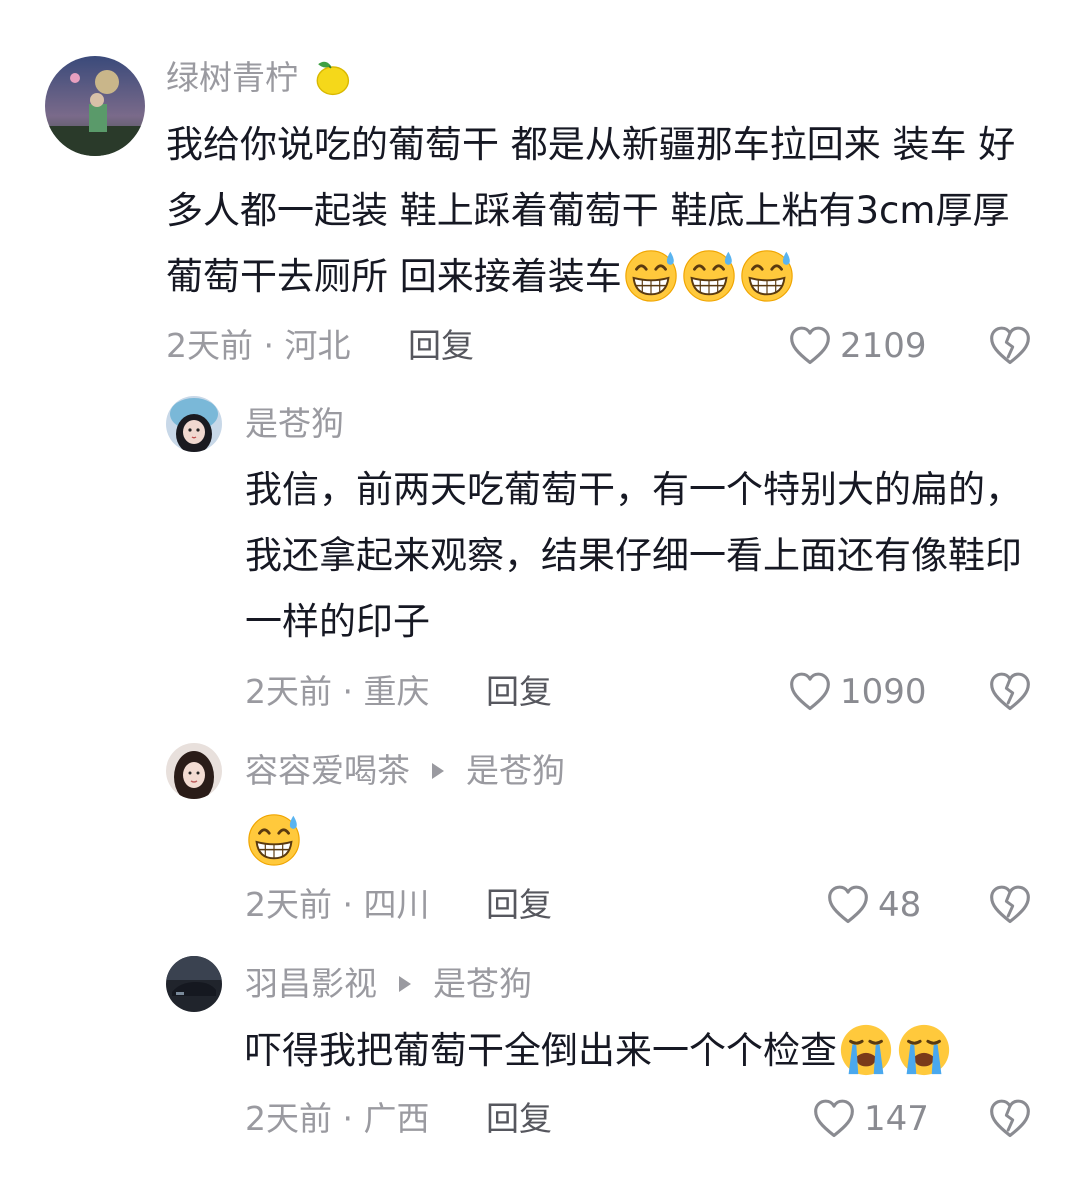 The width and height of the screenshot is (1080, 1178). What do you see at coordinates (337, 904) in the screenshot?
I see `comment-meta: 2天前 · 四川` at bounding box center [337, 904].